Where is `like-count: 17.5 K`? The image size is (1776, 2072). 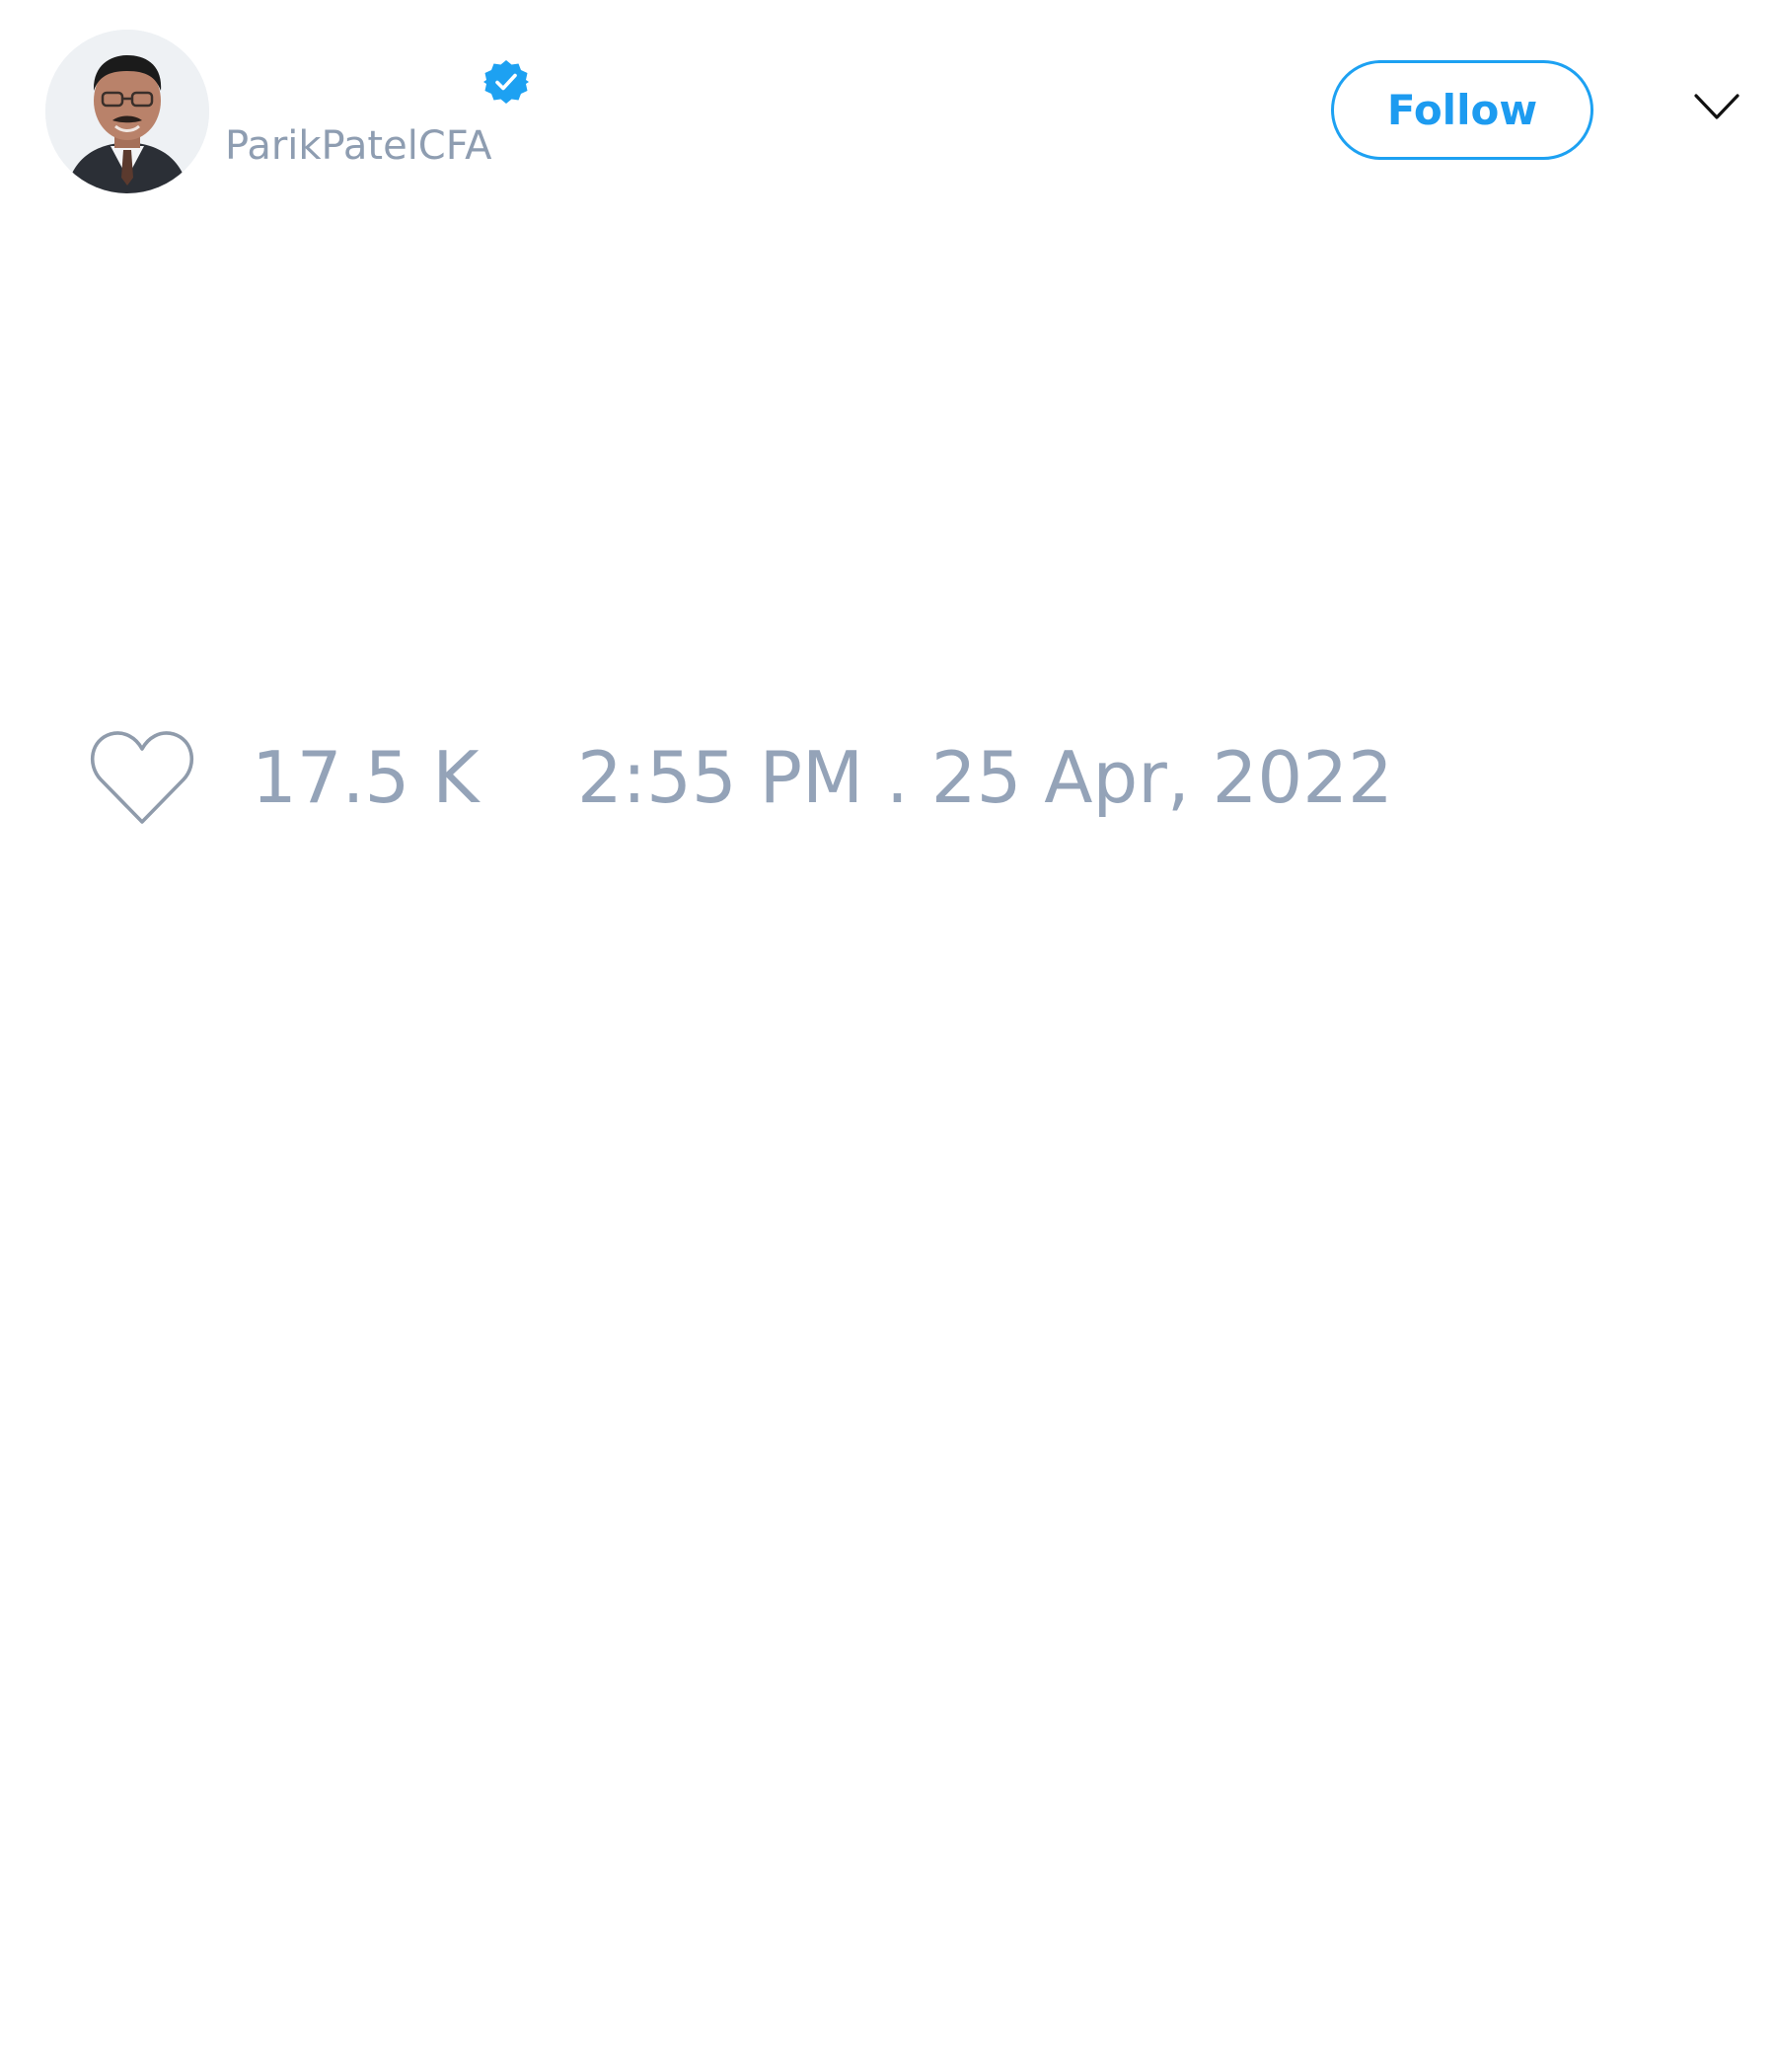
like-count: 17.5 K is located at coordinates (366, 777).